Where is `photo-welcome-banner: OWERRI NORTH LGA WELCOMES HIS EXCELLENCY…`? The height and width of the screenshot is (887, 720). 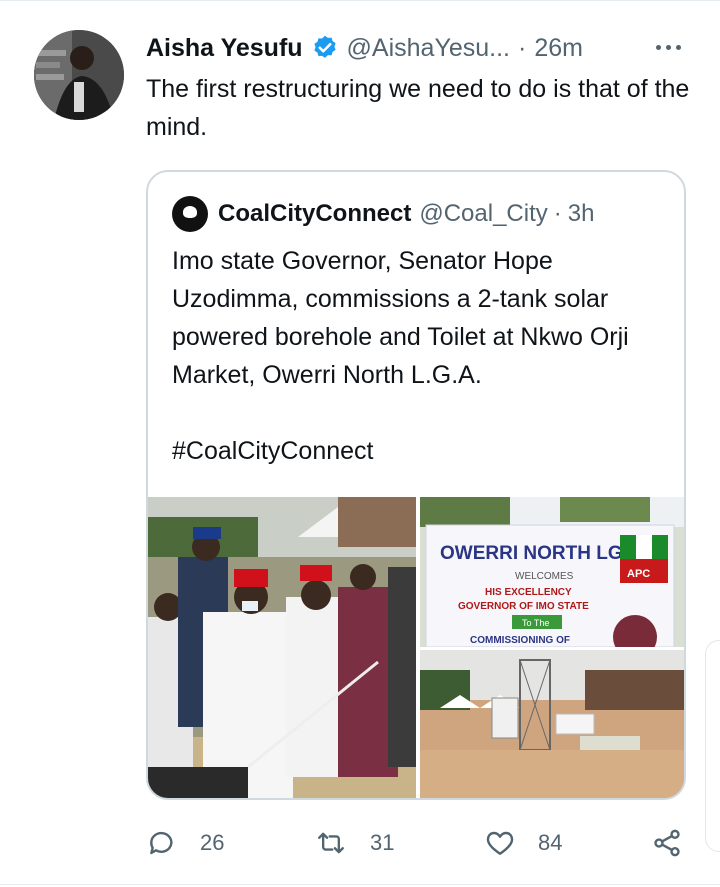 photo-welcome-banner: OWERRI NORTH LGA WELCOMES HIS EXCELLENCY… is located at coordinates (552, 572).